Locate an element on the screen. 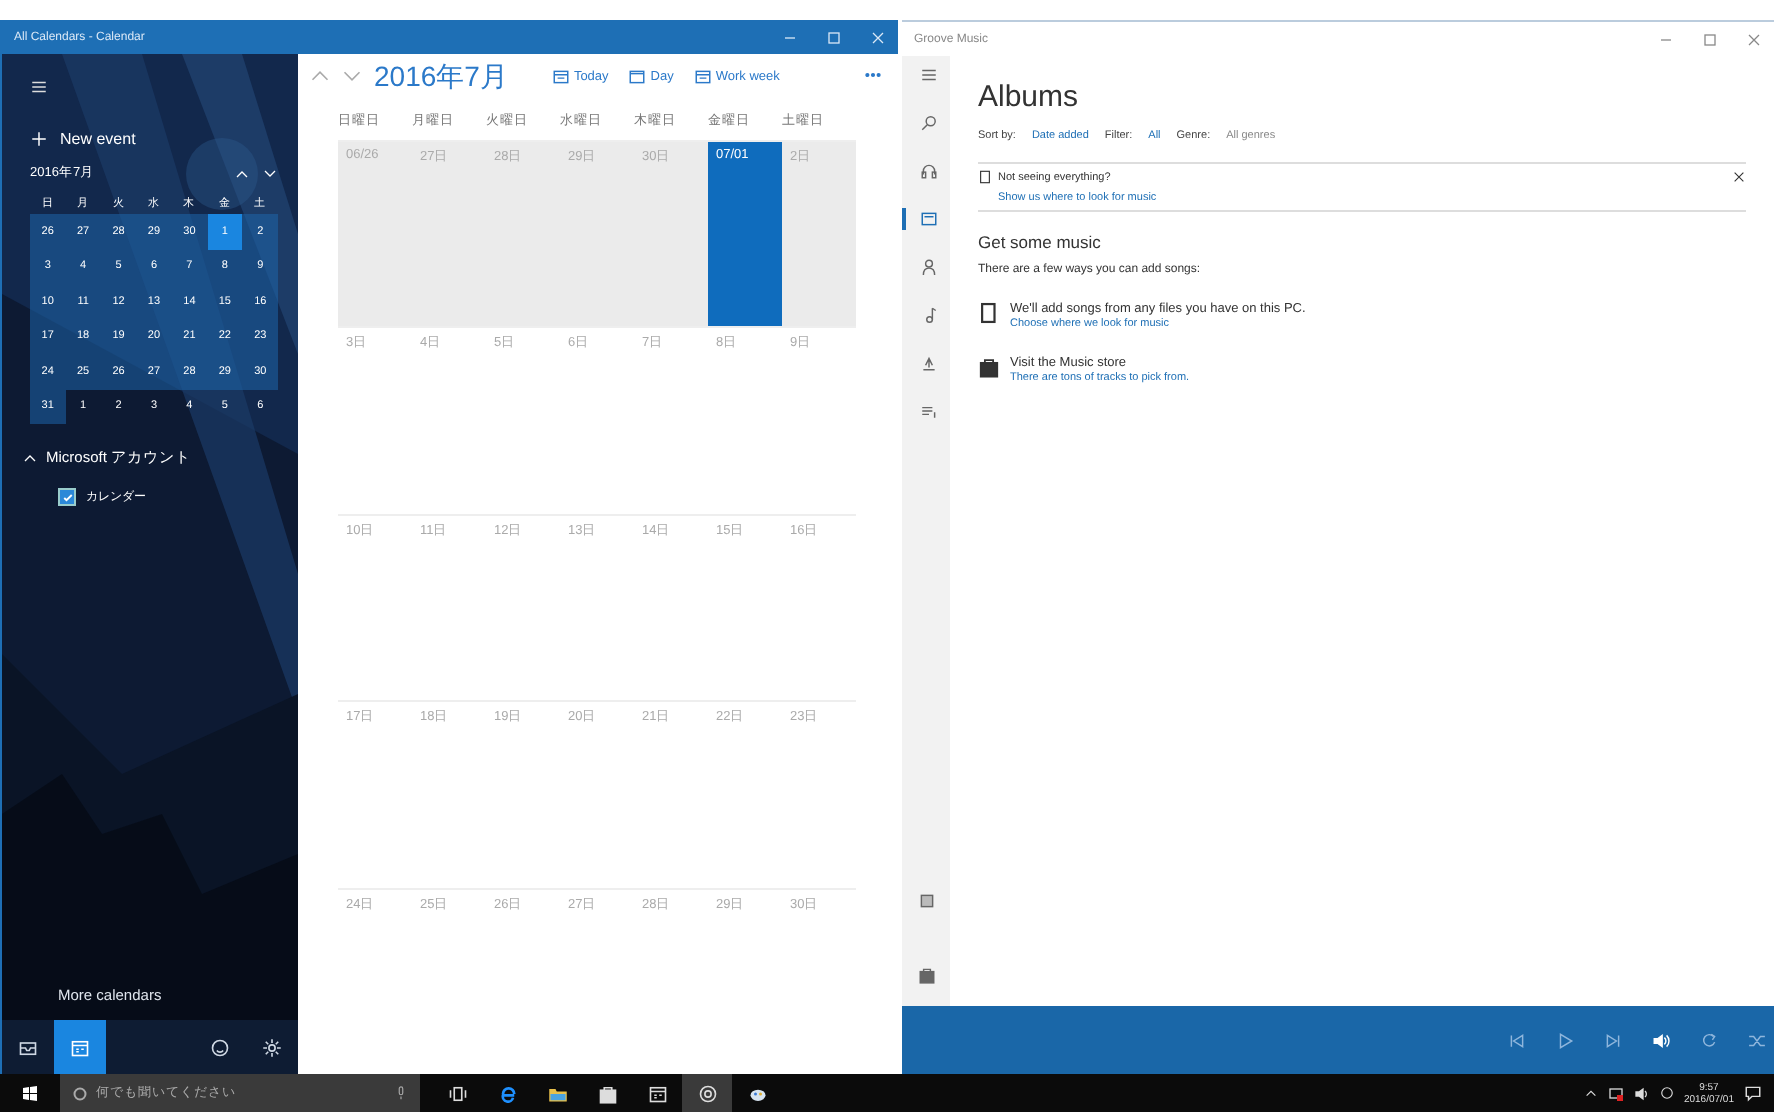 Image resolution: width=1774 pixels, height=1112 pixels. square-icon is located at coordinates (926, 901).